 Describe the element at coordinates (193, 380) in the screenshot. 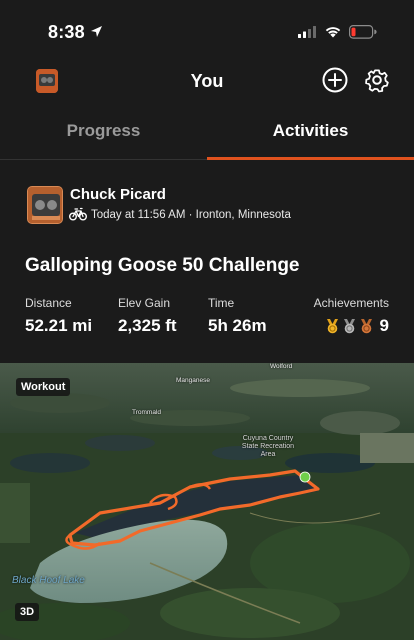

I see `place-label-manganese: Manganese` at that location.